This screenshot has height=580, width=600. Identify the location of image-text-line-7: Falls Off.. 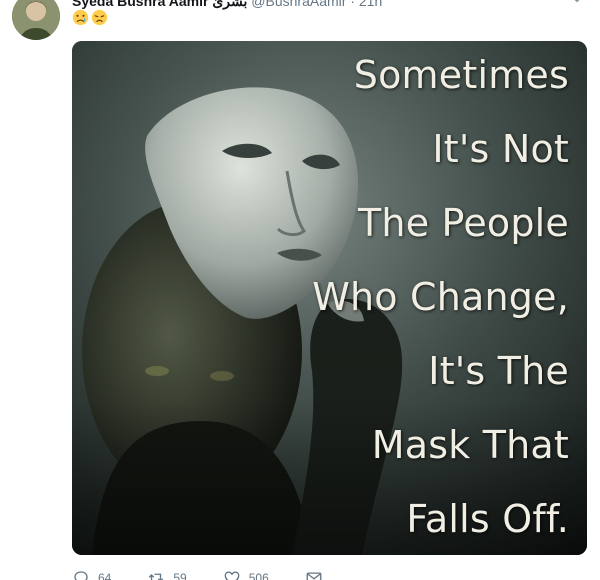
(487, 519).